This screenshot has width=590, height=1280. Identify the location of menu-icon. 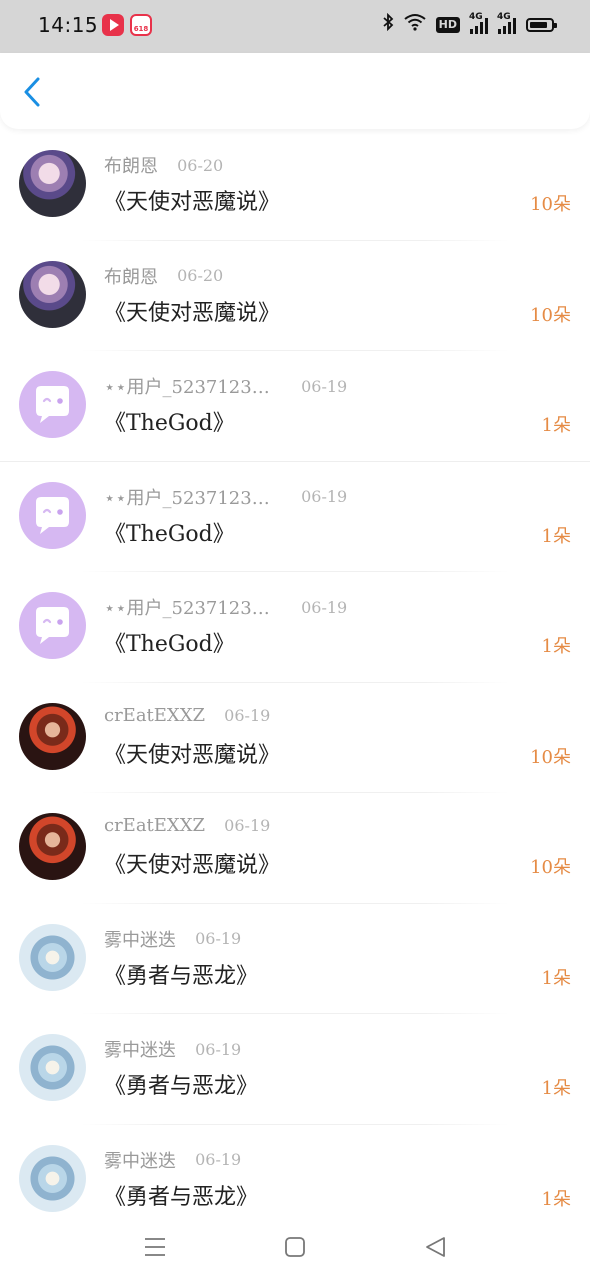
(155, 1247).